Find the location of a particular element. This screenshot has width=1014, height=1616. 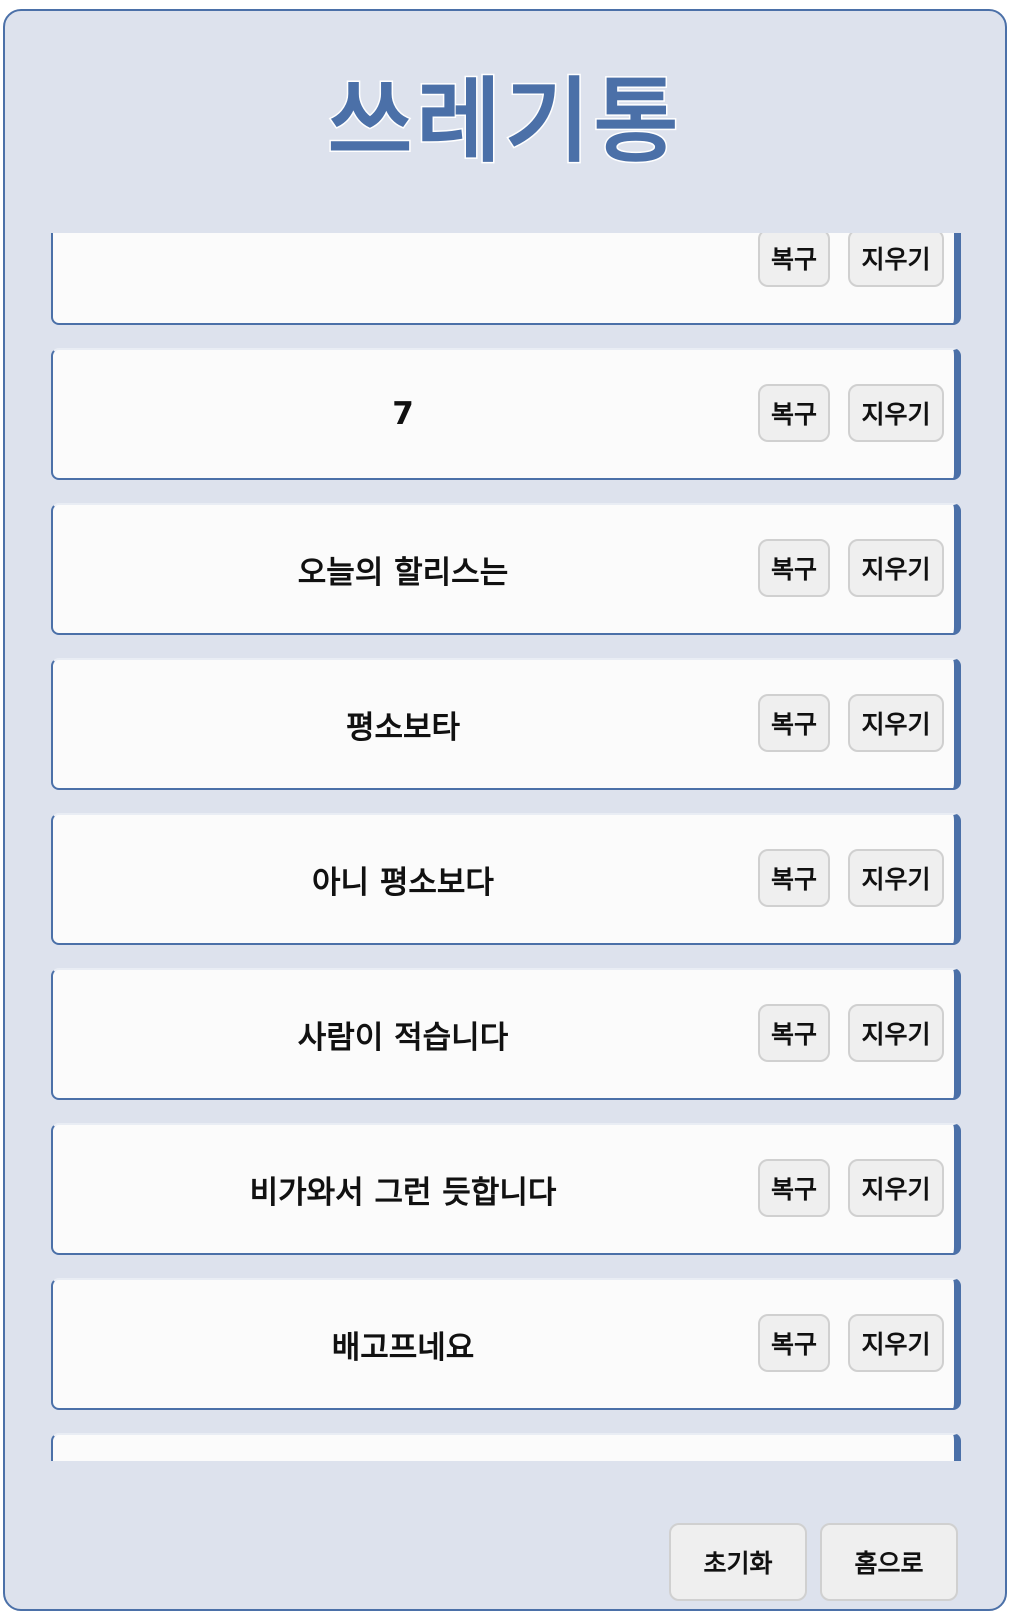

home-button: 홈으로 is located at coordinates (889, 1562).